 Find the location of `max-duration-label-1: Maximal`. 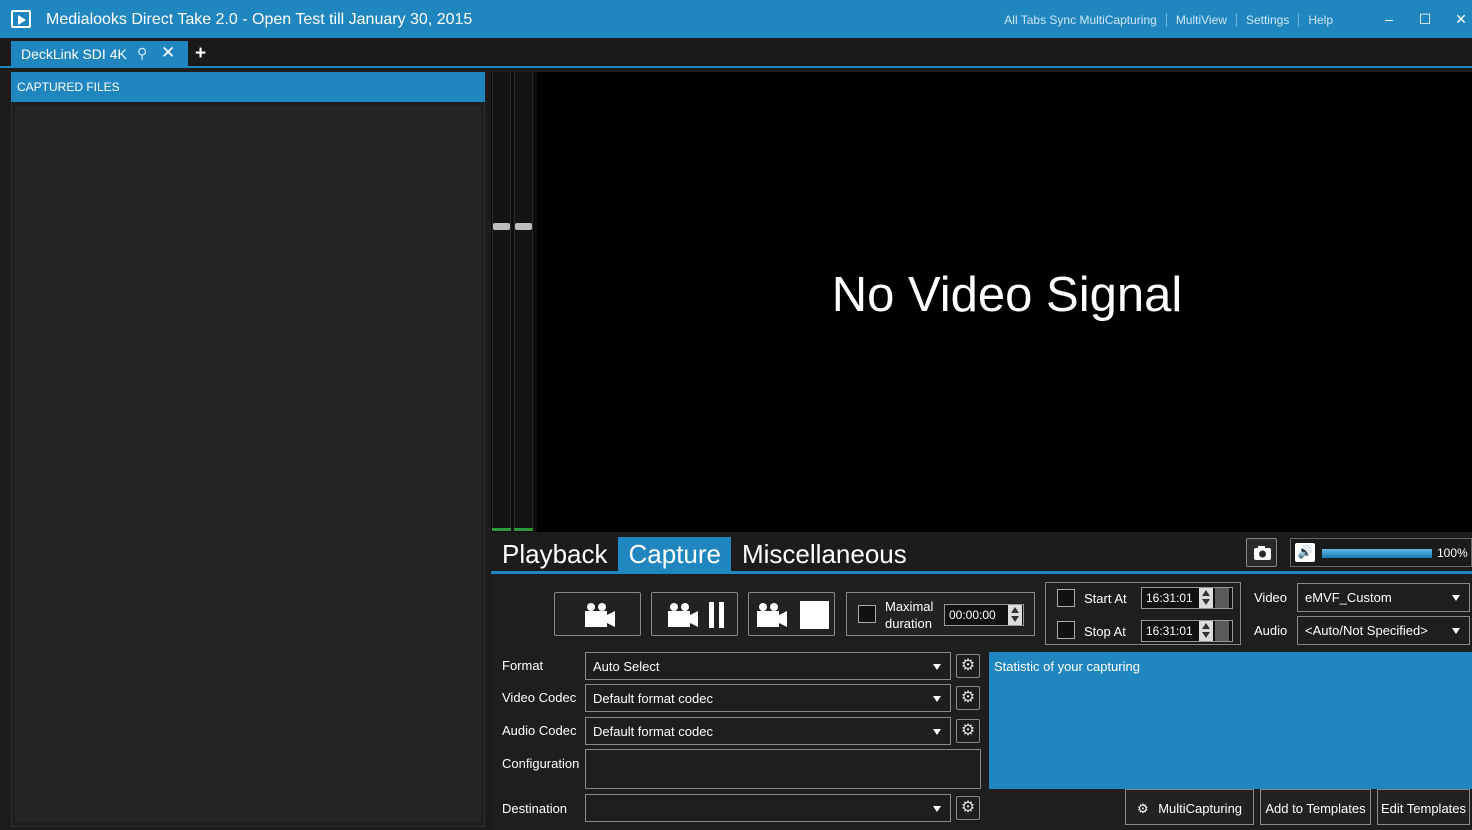

max-duration-label-1: Maximal is located at coordinates (909, 606).